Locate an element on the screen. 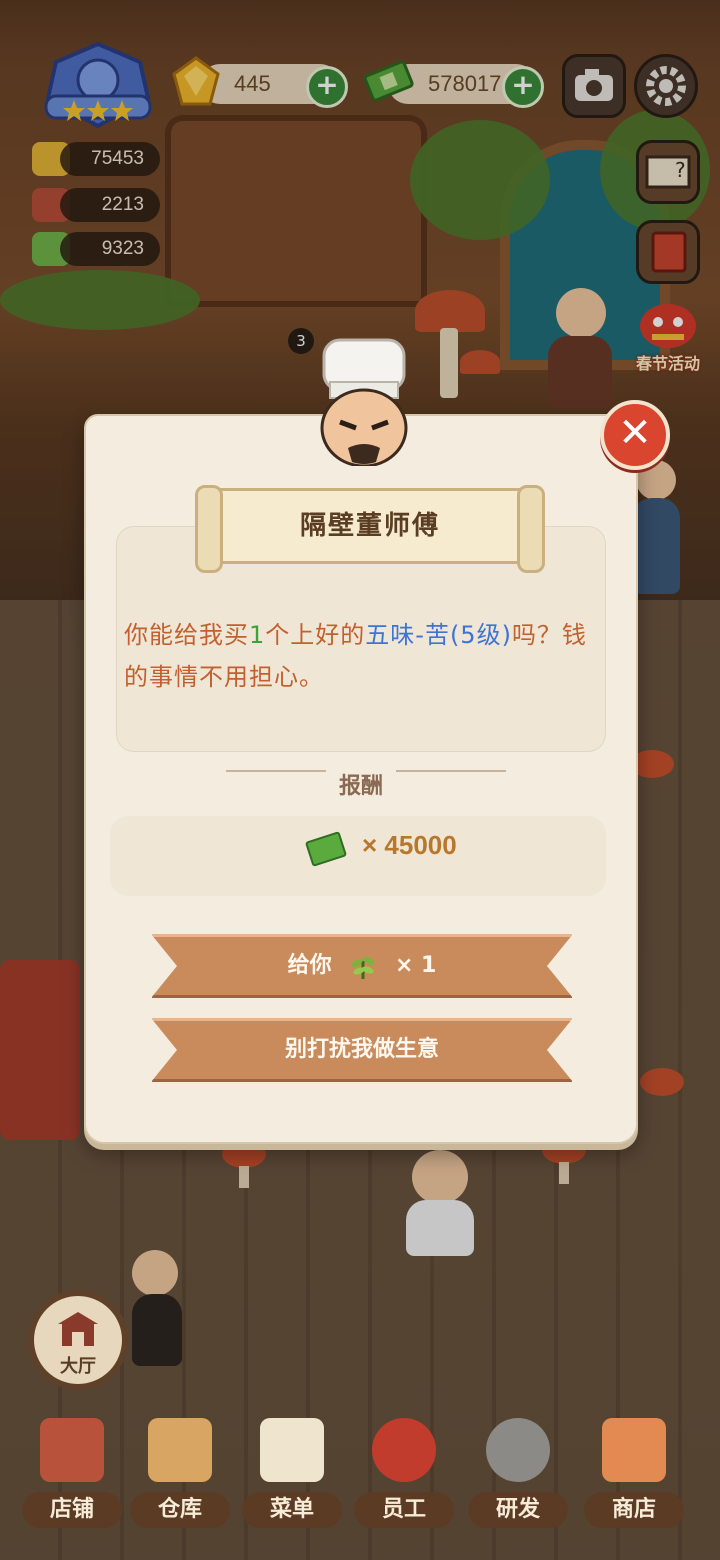 The image size is (720, 1560). request-qty: 1 is located at coordinates (257, 635).